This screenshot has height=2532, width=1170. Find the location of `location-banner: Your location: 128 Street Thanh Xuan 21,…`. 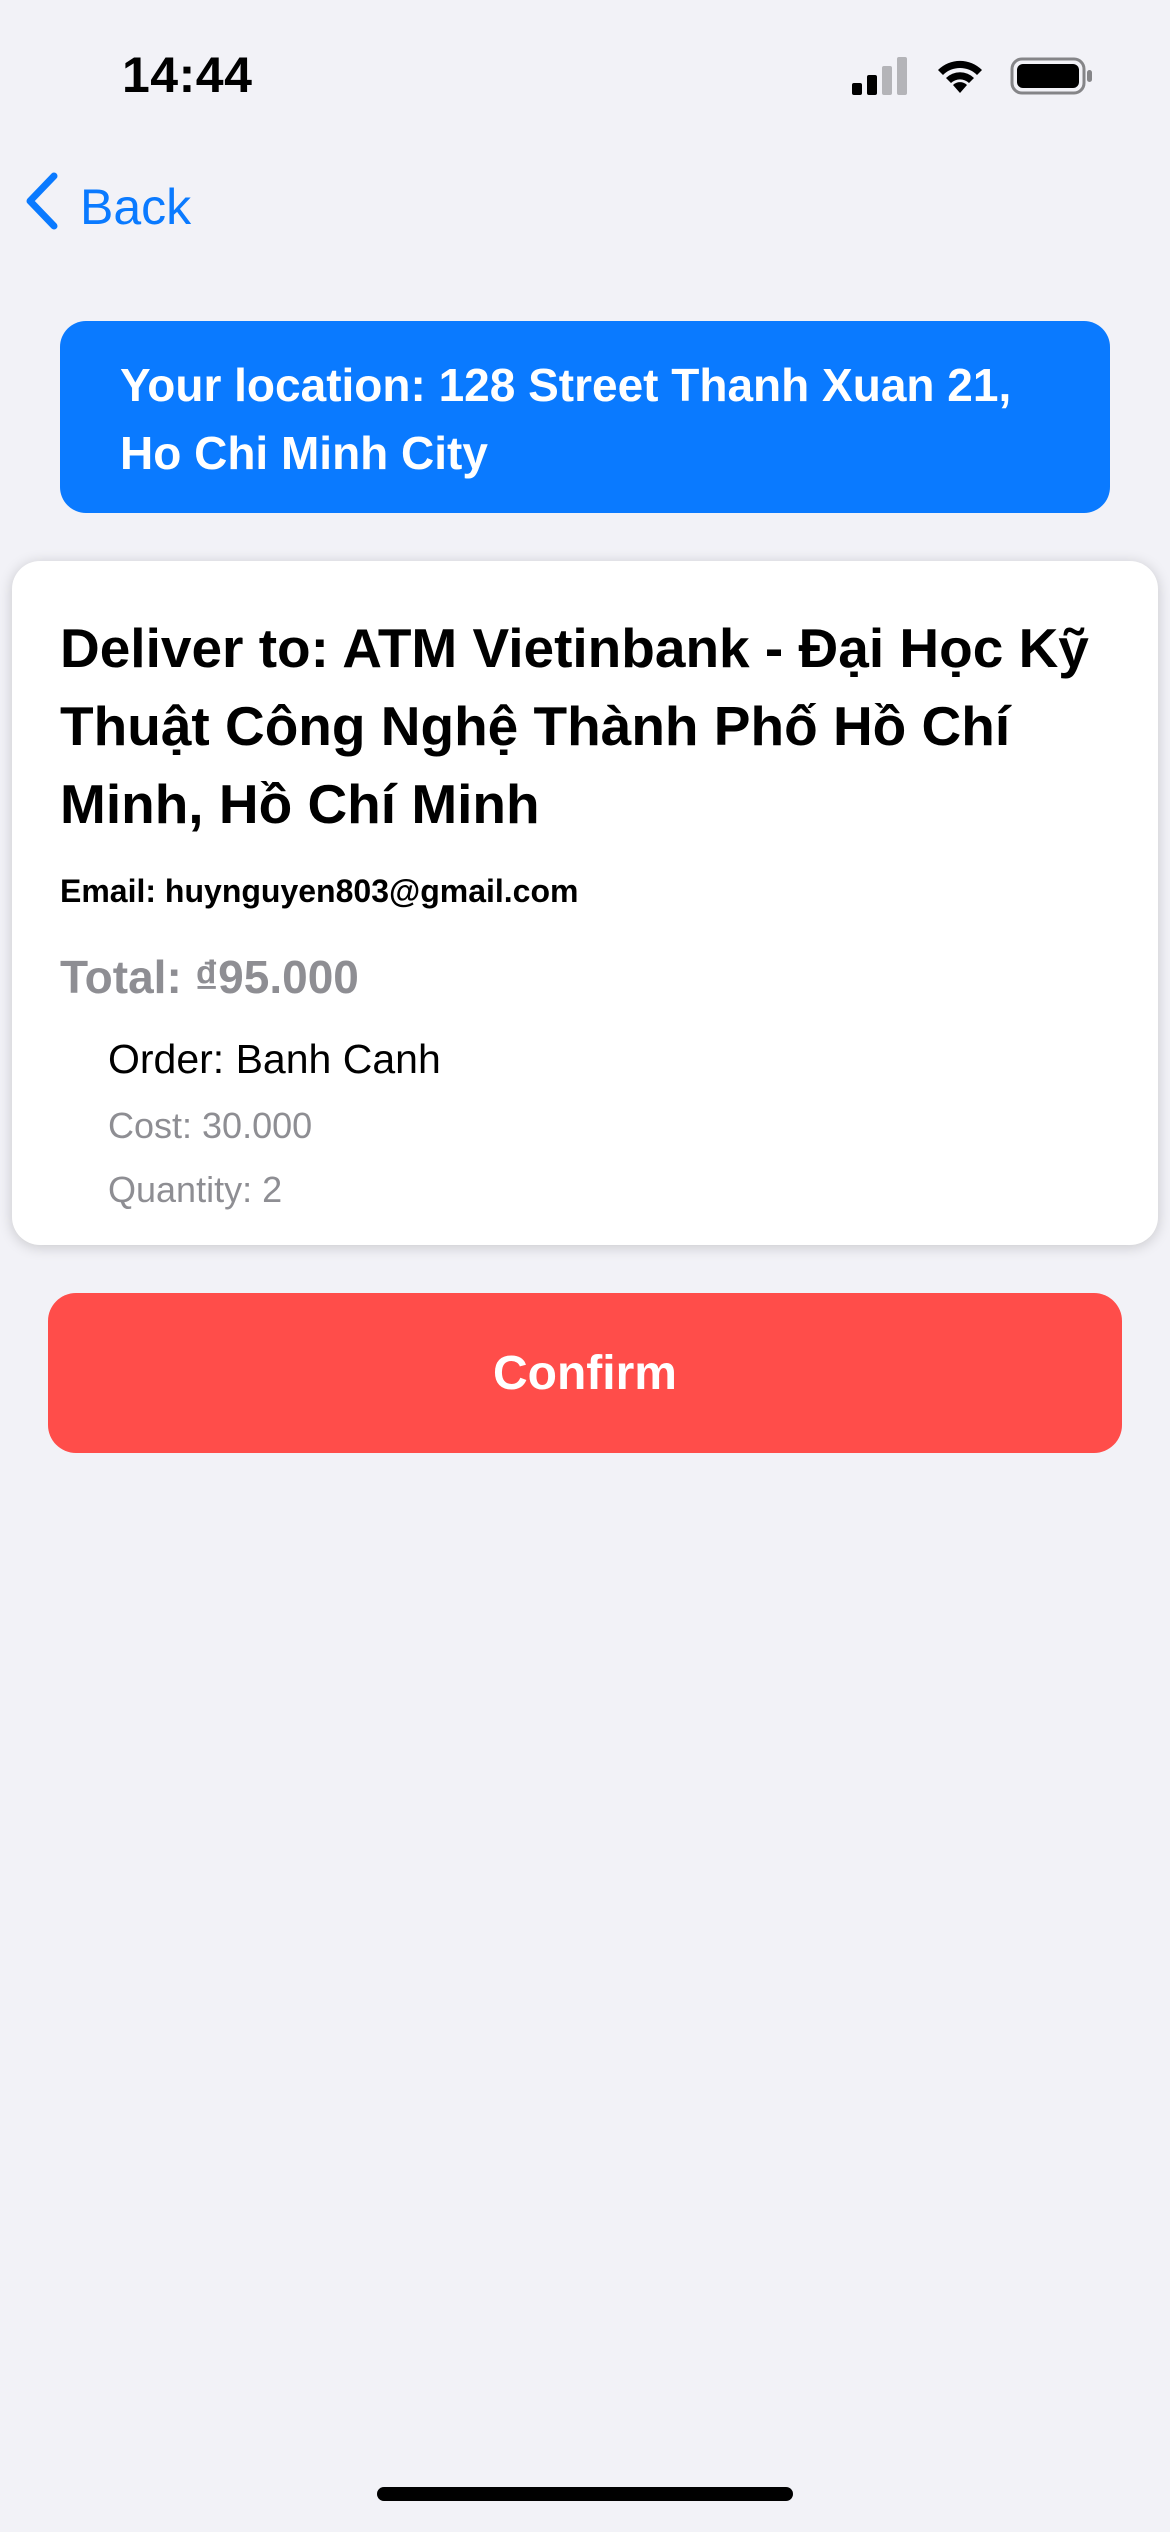

location-banner: Your location: 128 Street Thanh Xuan 21,… is located at coordinates (585, 417).